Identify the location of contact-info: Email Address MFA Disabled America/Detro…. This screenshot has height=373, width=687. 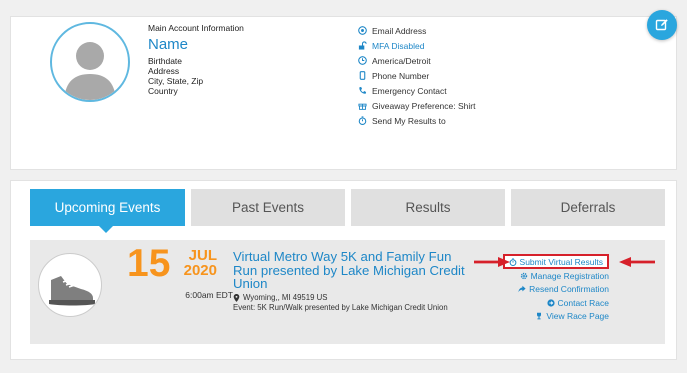
(416, 75).